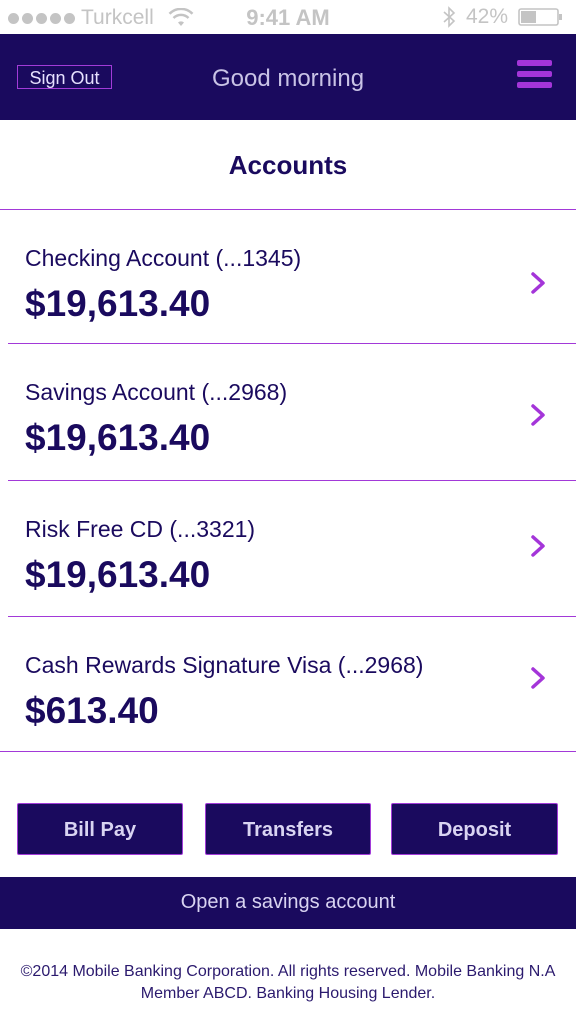  Describe the element at coordinates (449, 17) in the screenshot. I see `bluetooth-icon` at that location.